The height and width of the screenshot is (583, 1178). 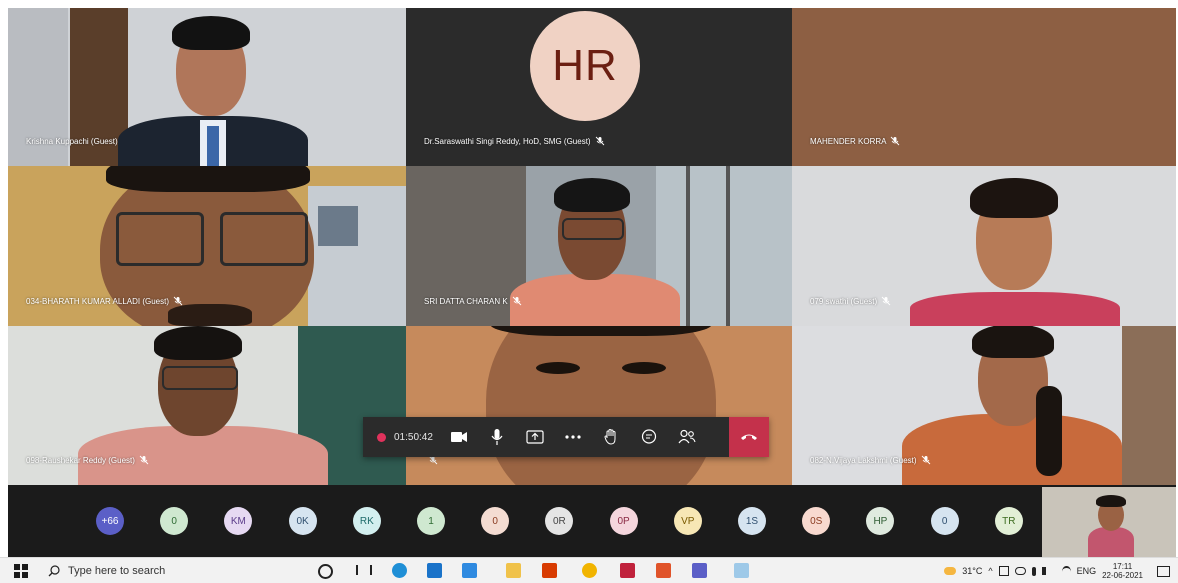 What do you see at coordinates (627, 570) in the screenshot?
I see `app-icon` at bounding box center [627, 570].